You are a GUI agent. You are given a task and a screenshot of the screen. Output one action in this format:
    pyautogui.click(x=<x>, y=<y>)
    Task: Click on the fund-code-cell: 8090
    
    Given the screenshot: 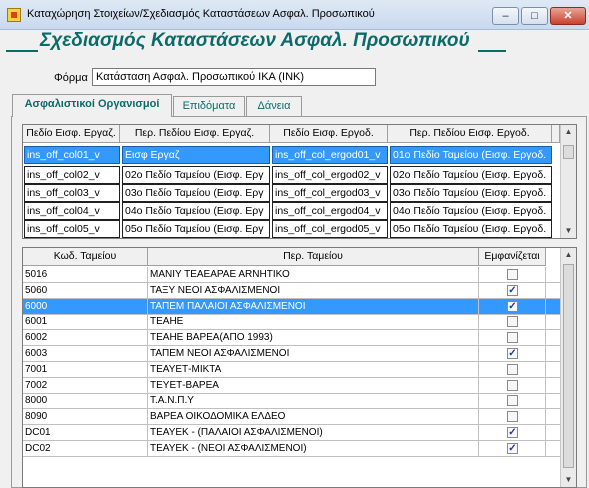 What is the action you would take?
    pyautogui.click(x=85, y=417)
    